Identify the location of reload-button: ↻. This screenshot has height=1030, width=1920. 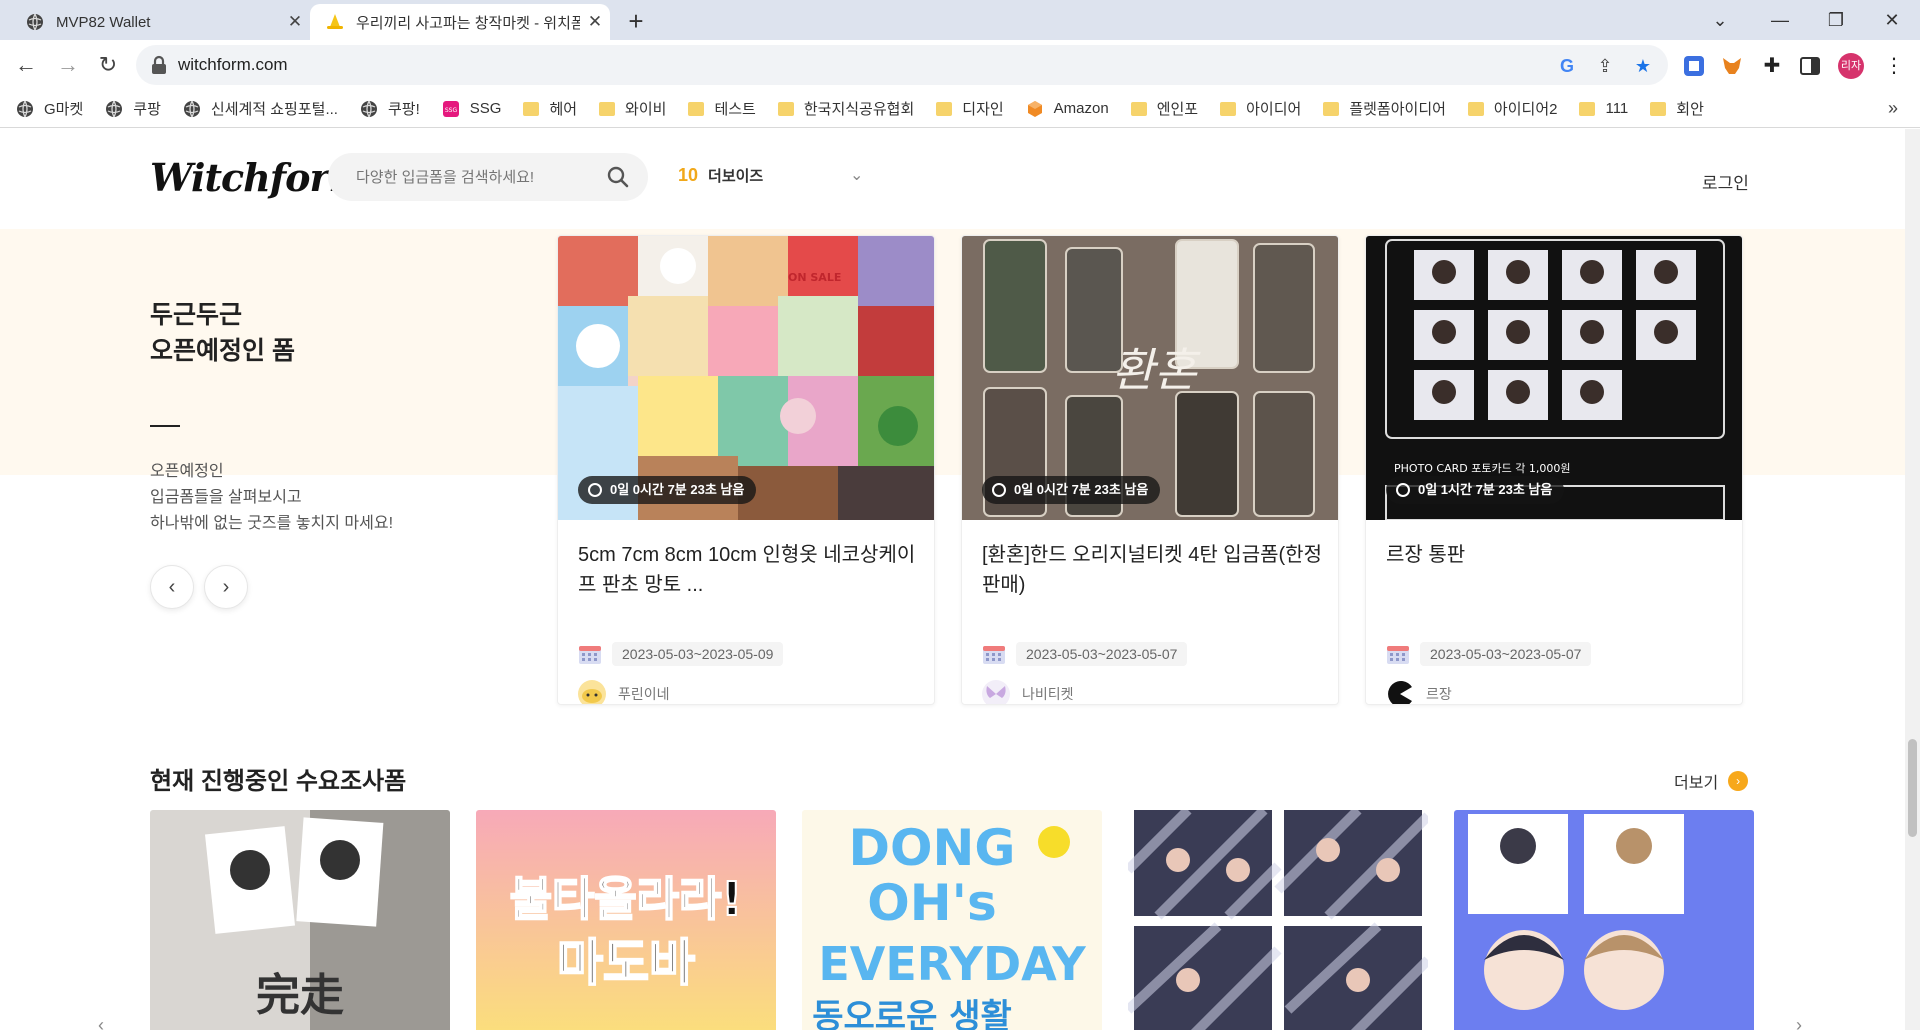
(108, 65).